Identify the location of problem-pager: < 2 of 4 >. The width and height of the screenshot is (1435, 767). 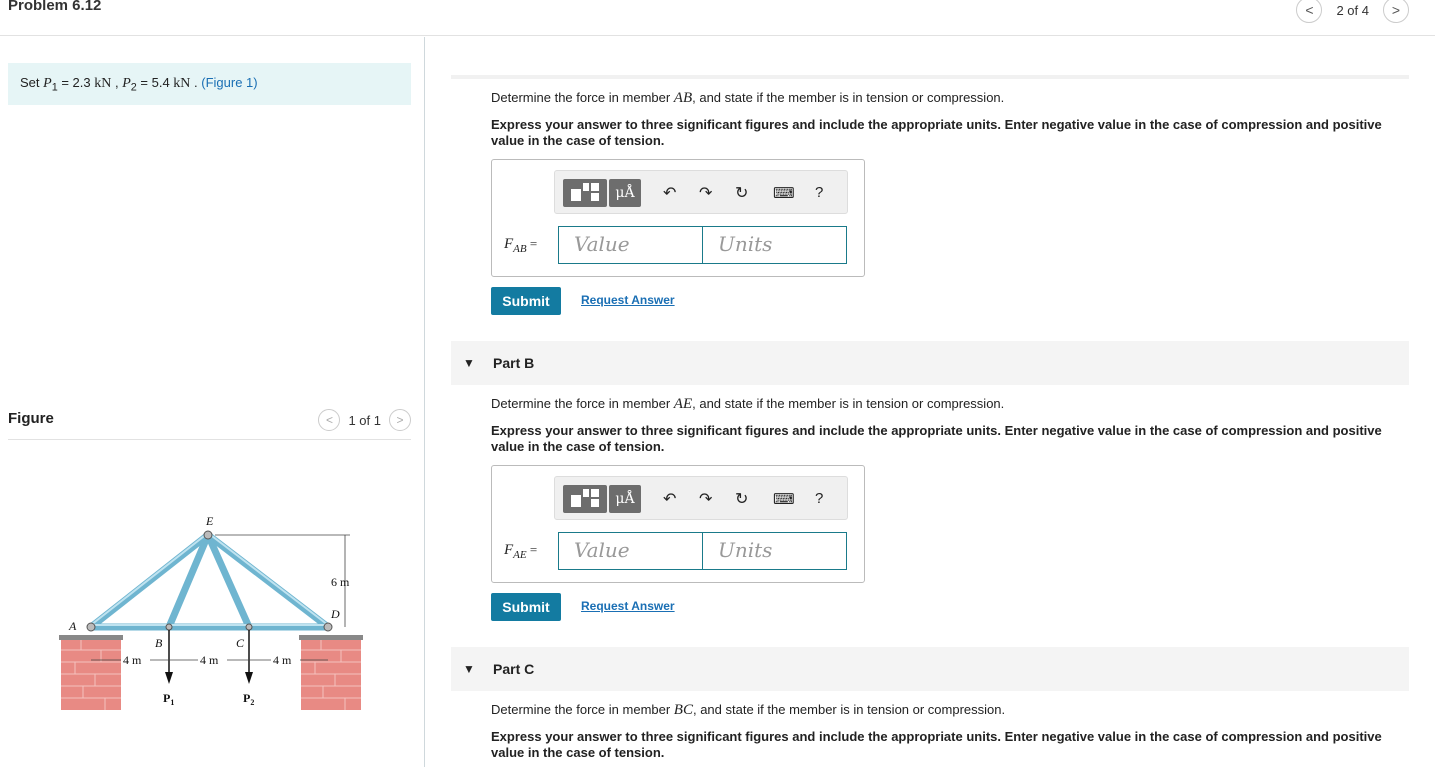
(1352, 11).